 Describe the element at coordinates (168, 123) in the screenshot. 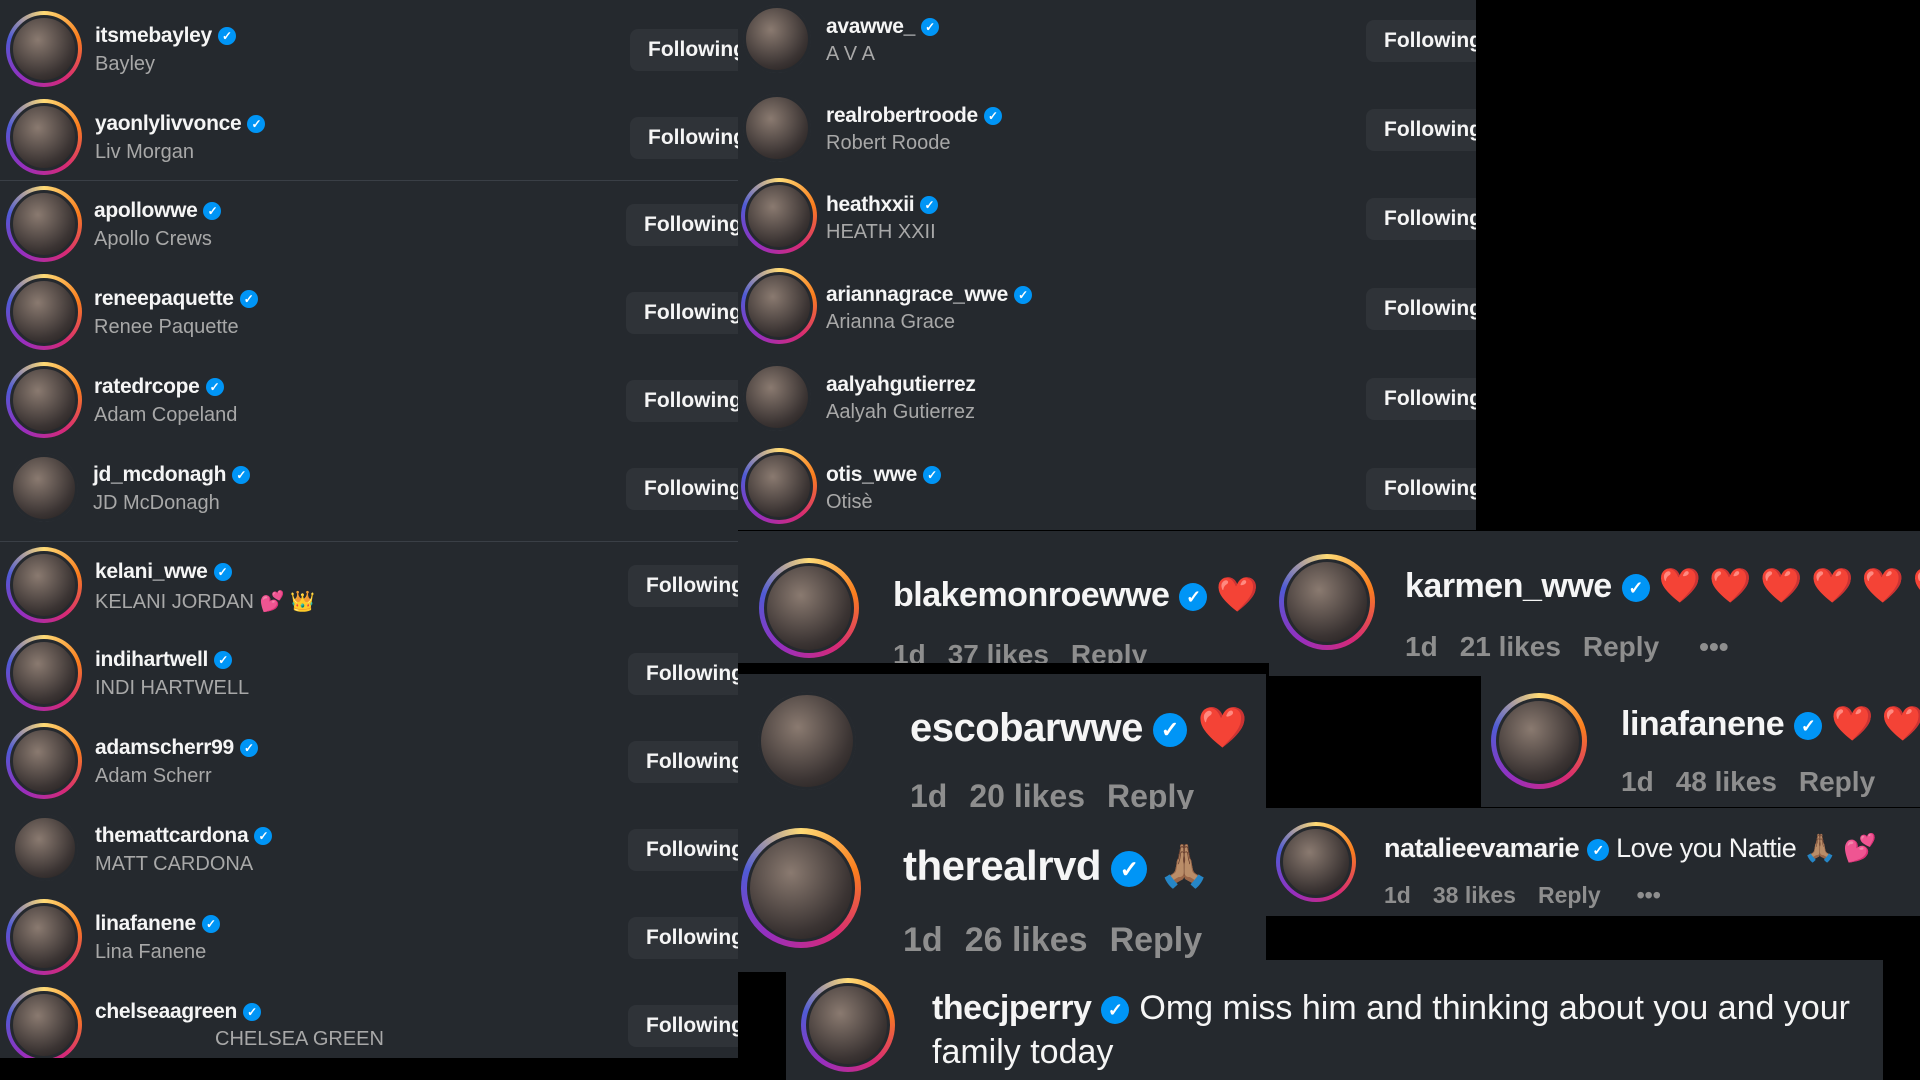

I see `username: yaonlylivvonce` at that location.